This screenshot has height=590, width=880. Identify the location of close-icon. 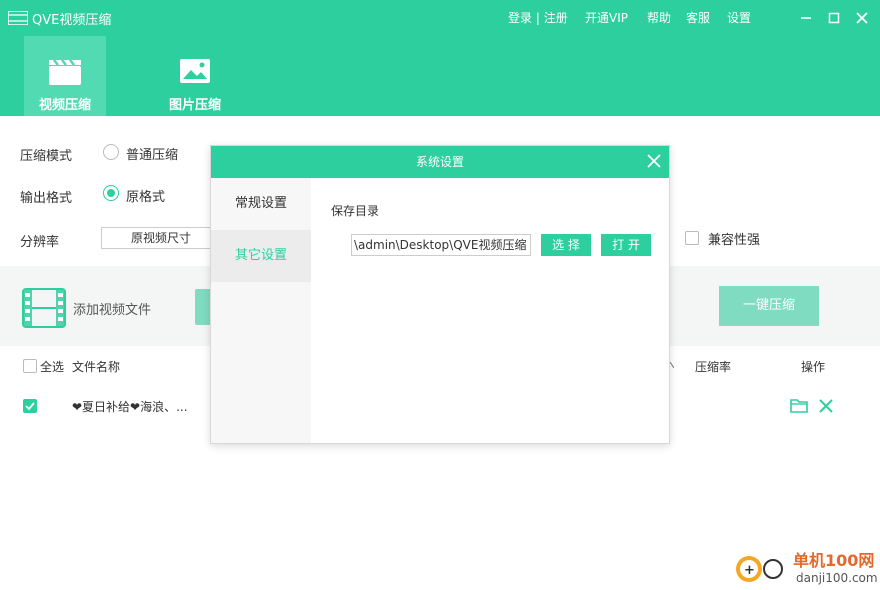
(862, 18).